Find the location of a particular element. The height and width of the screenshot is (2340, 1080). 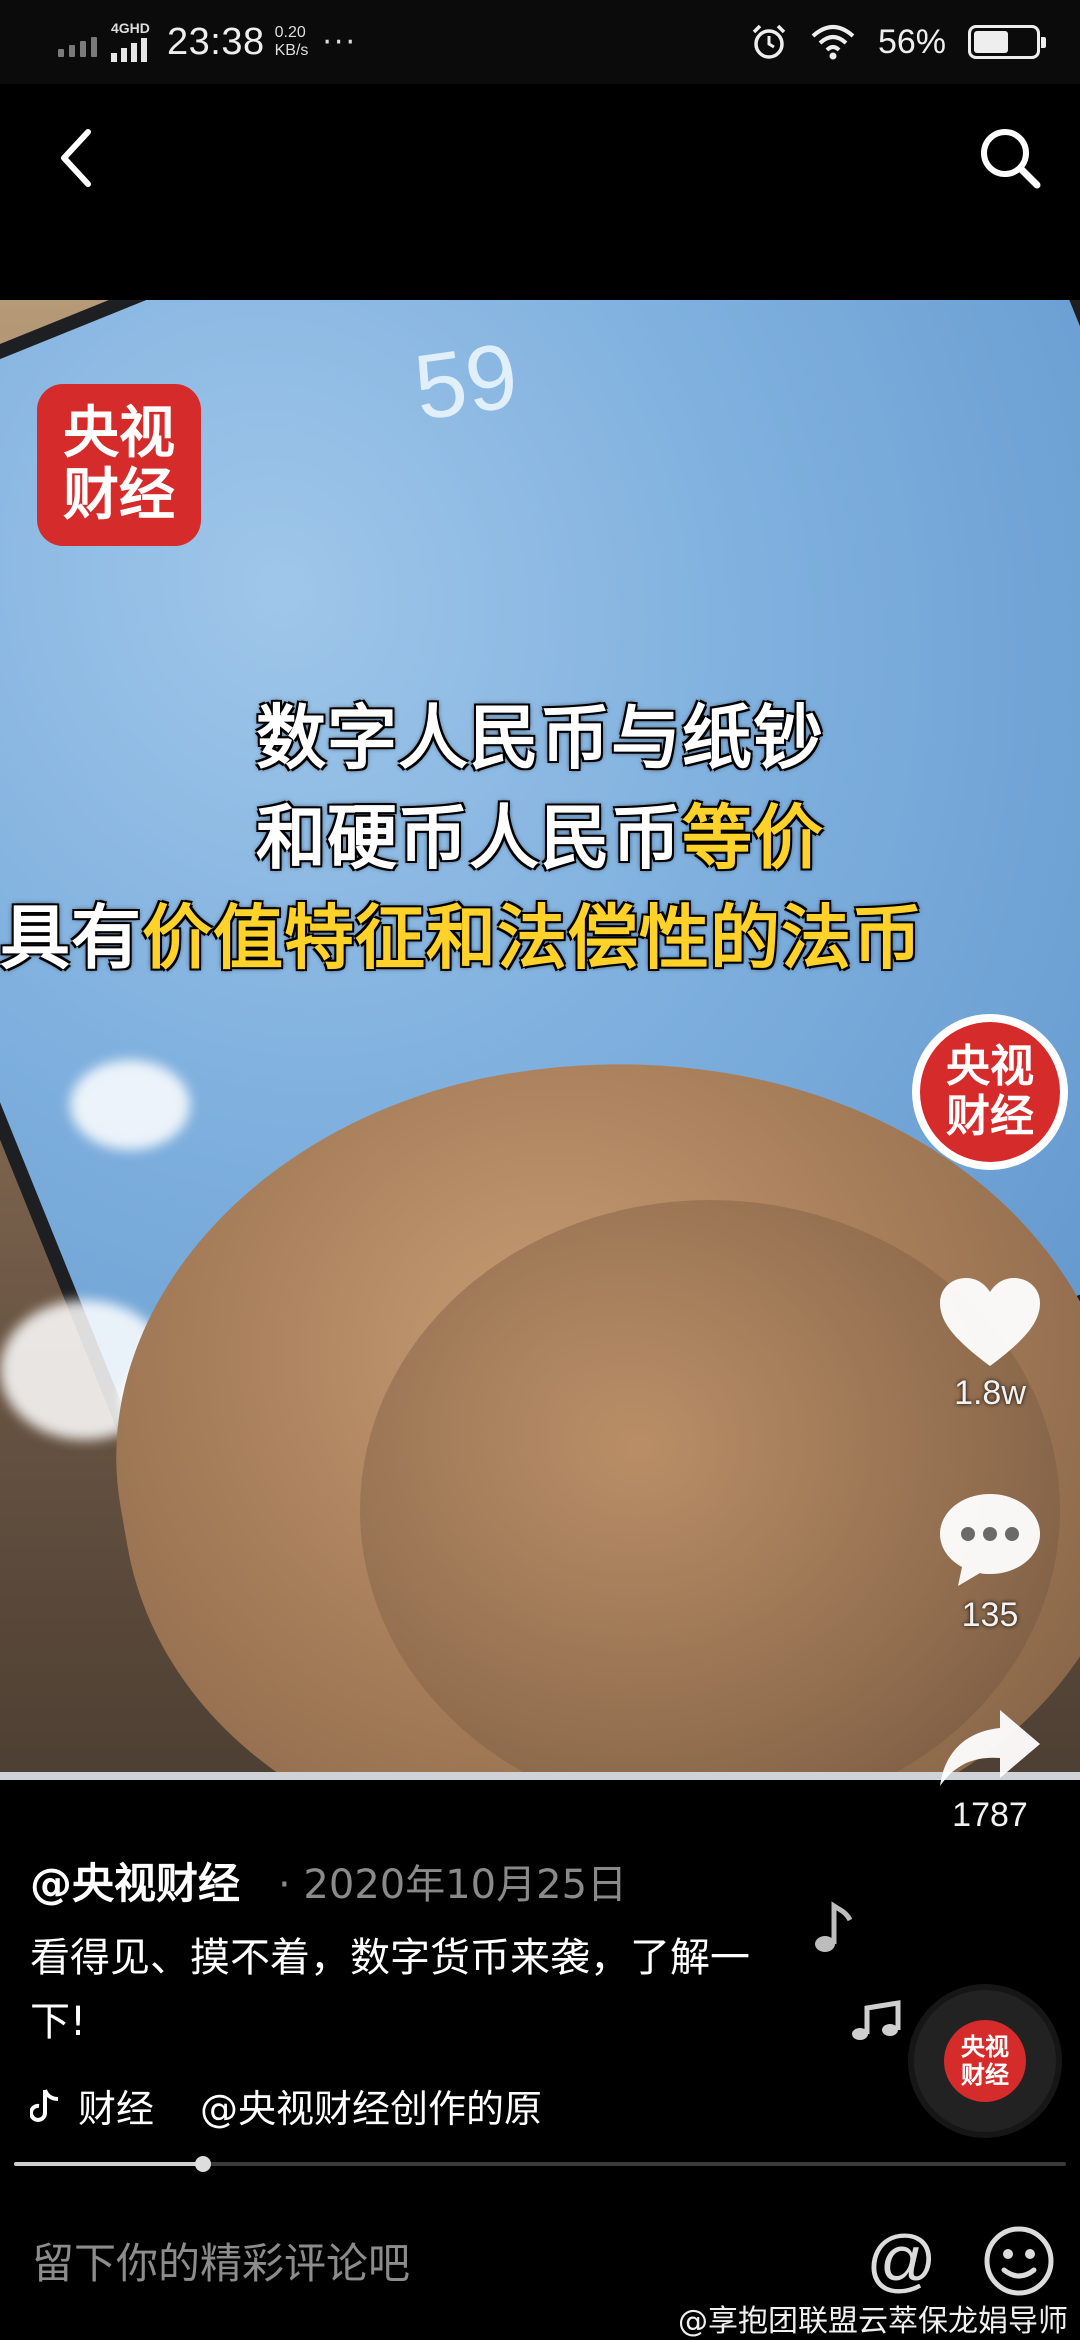

wifi-icon is located at coordinates (833, 42).